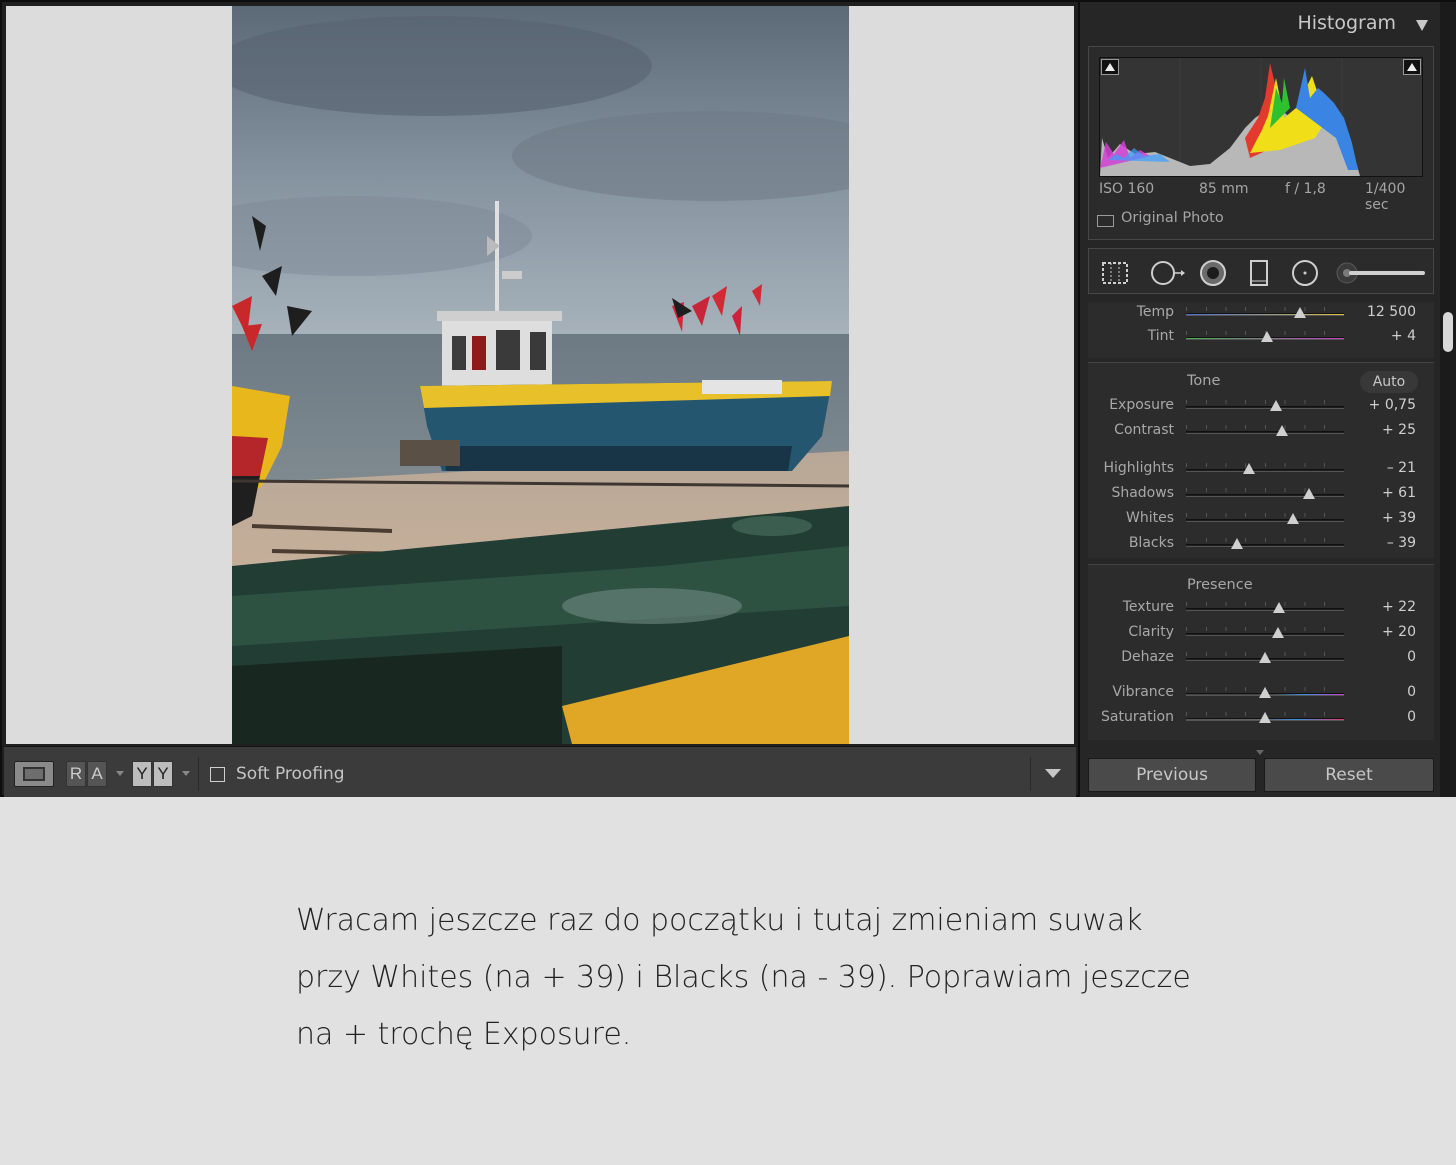  I want to click on texture-slider-row: Texture + 22, so click(1261, 609).